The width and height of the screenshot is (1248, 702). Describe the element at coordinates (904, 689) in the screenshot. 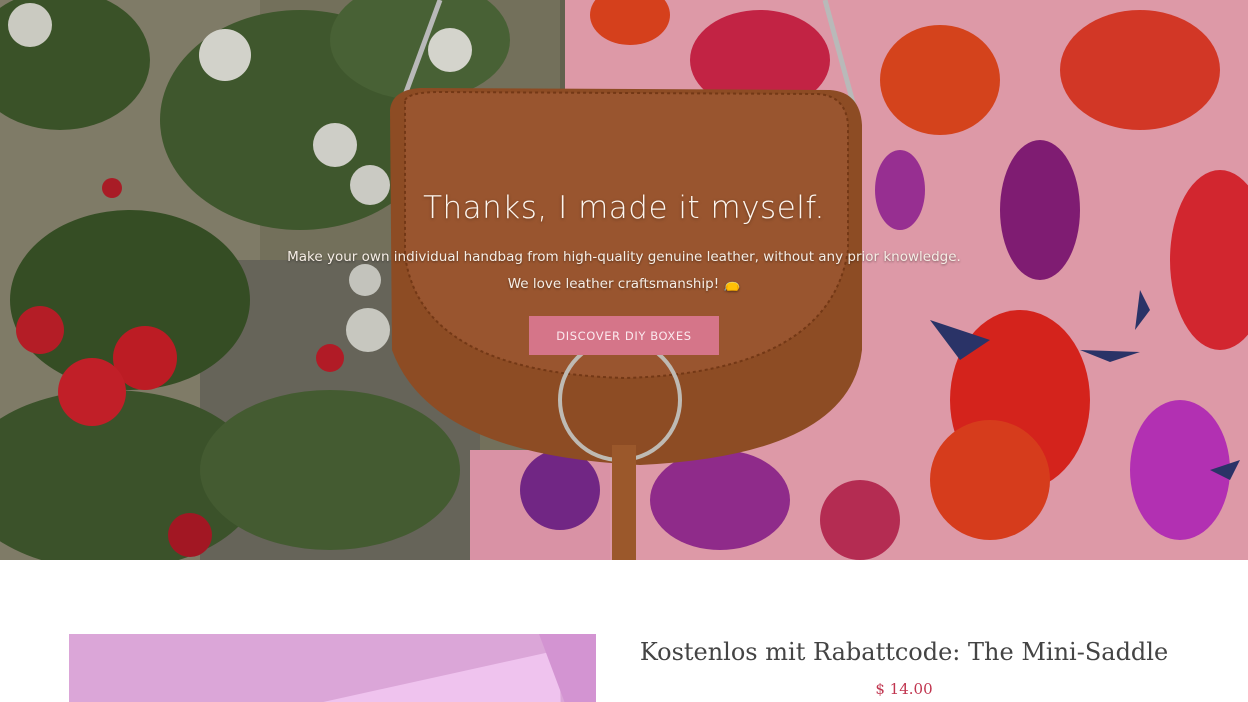

I see `product-price: $ 14.00` at that location.